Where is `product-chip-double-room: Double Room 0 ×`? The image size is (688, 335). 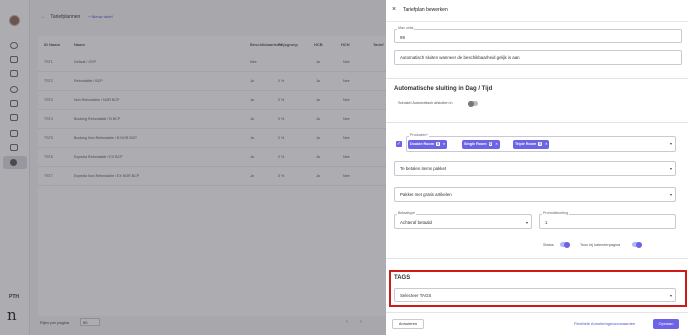
product-chip-double-room: Double Room 0 × is located at coordinates (428, 144).